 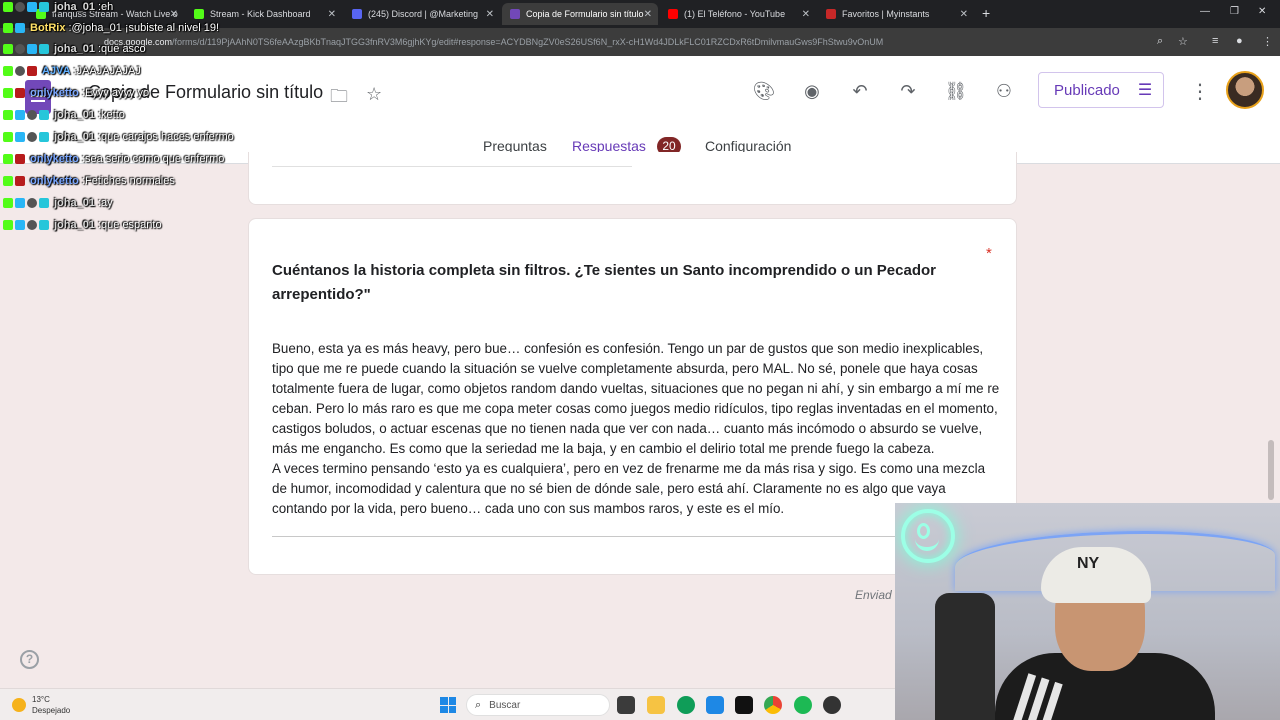 I want to click on discord-icon, so click(x=357, y=14).